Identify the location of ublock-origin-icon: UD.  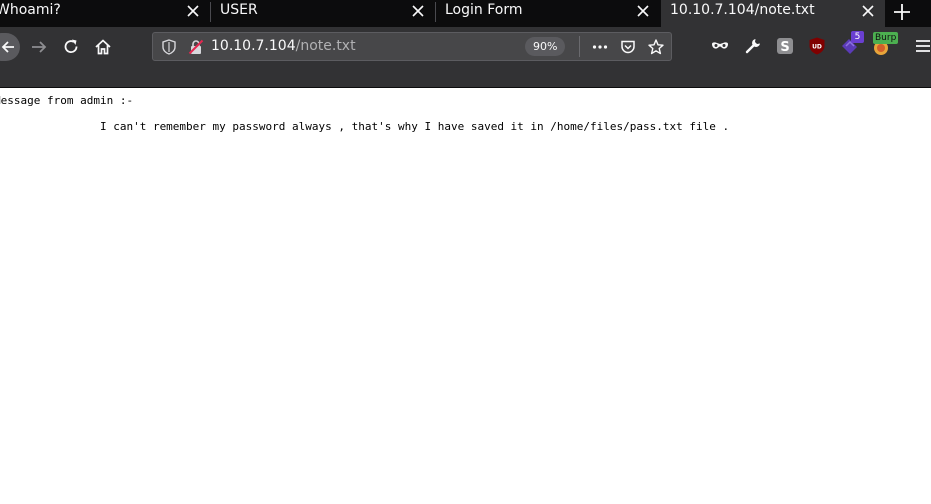
(817, 46).